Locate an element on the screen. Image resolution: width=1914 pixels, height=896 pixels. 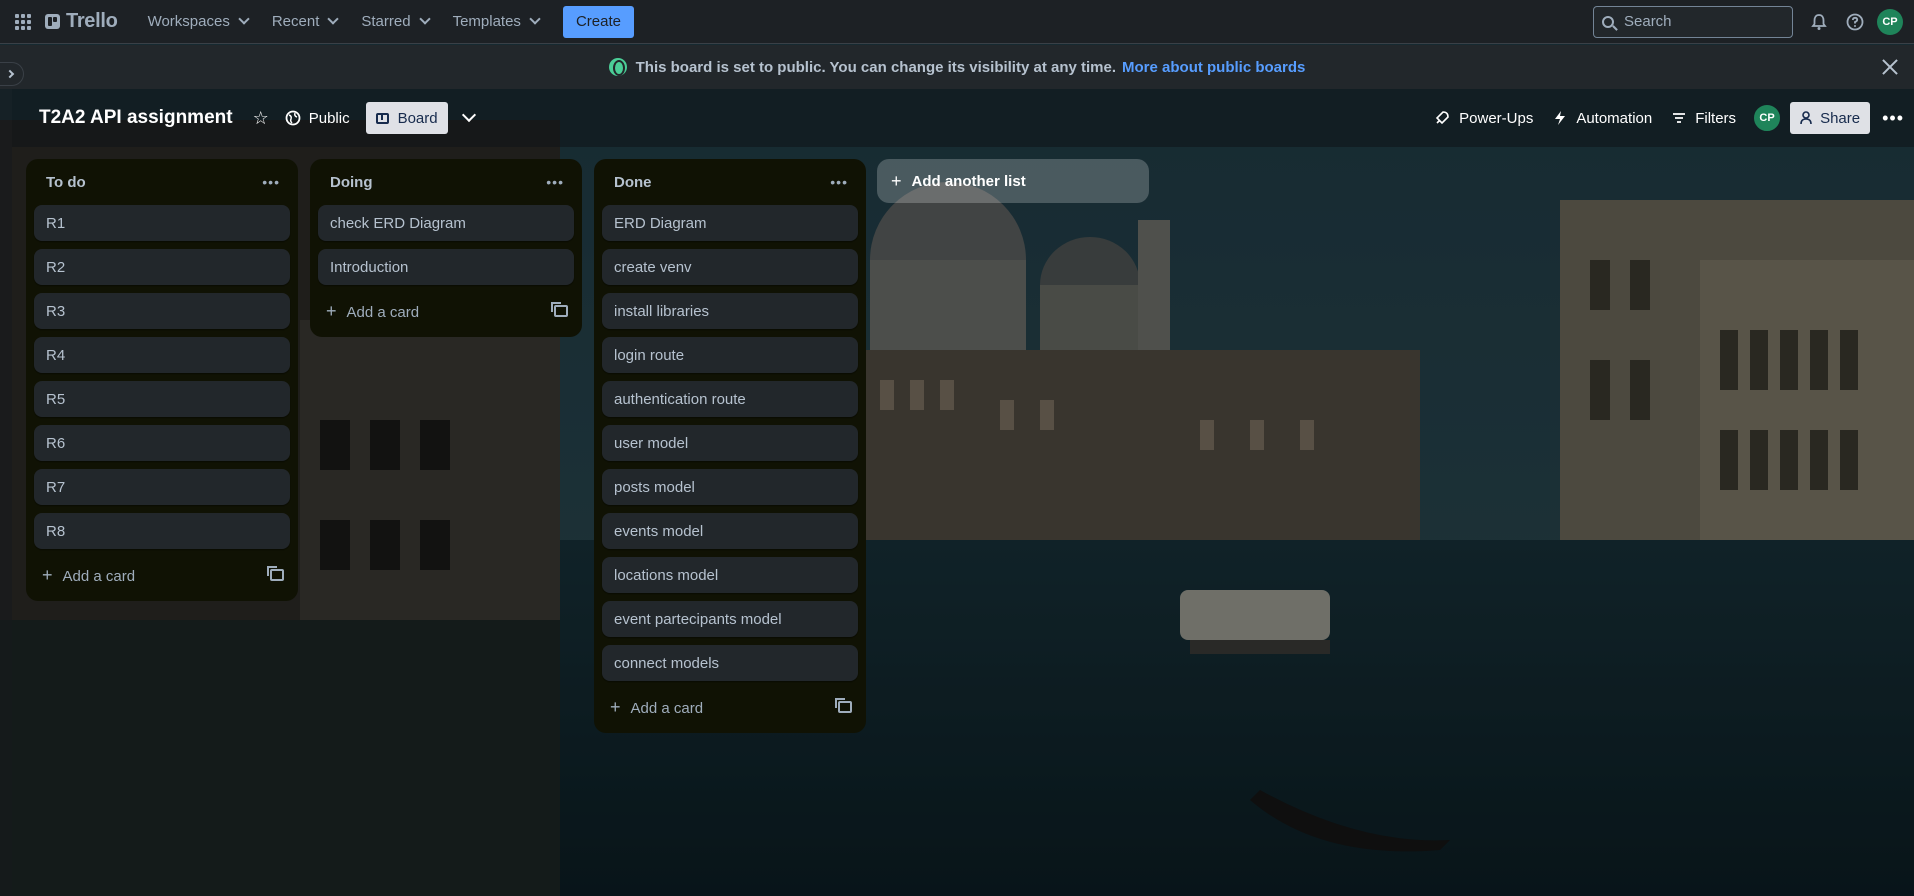
filters-button: Filters is located at coordinates (1704, 118).